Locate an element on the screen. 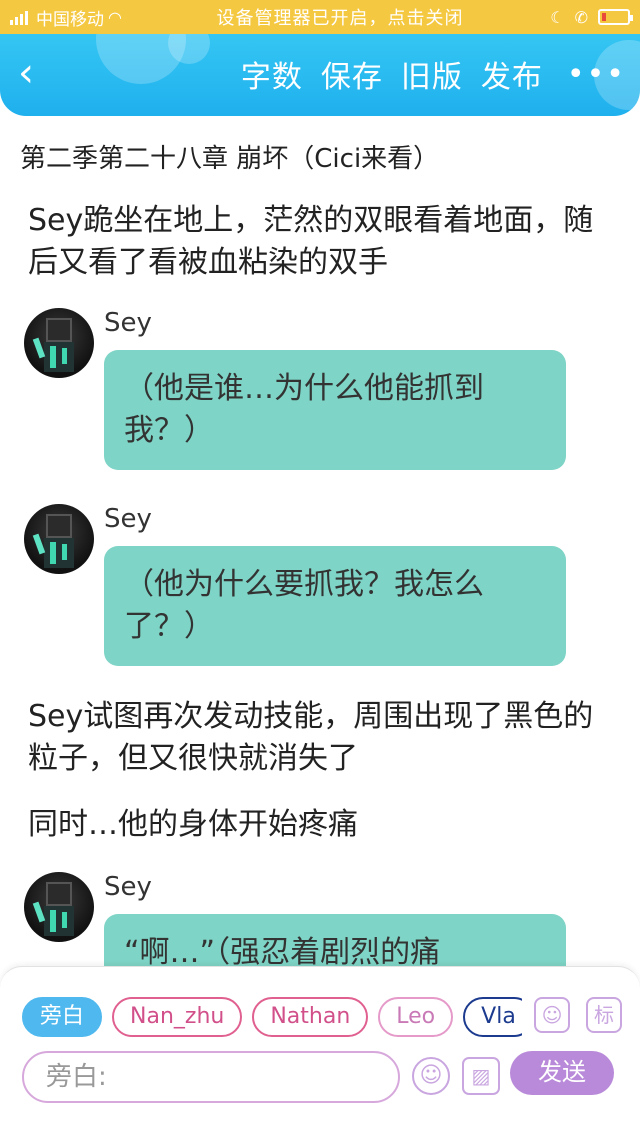 Image resolution: width=640 pixels, height=1138 pixels. role-chip-leo: Leo is located at coordinates (416, 1017).